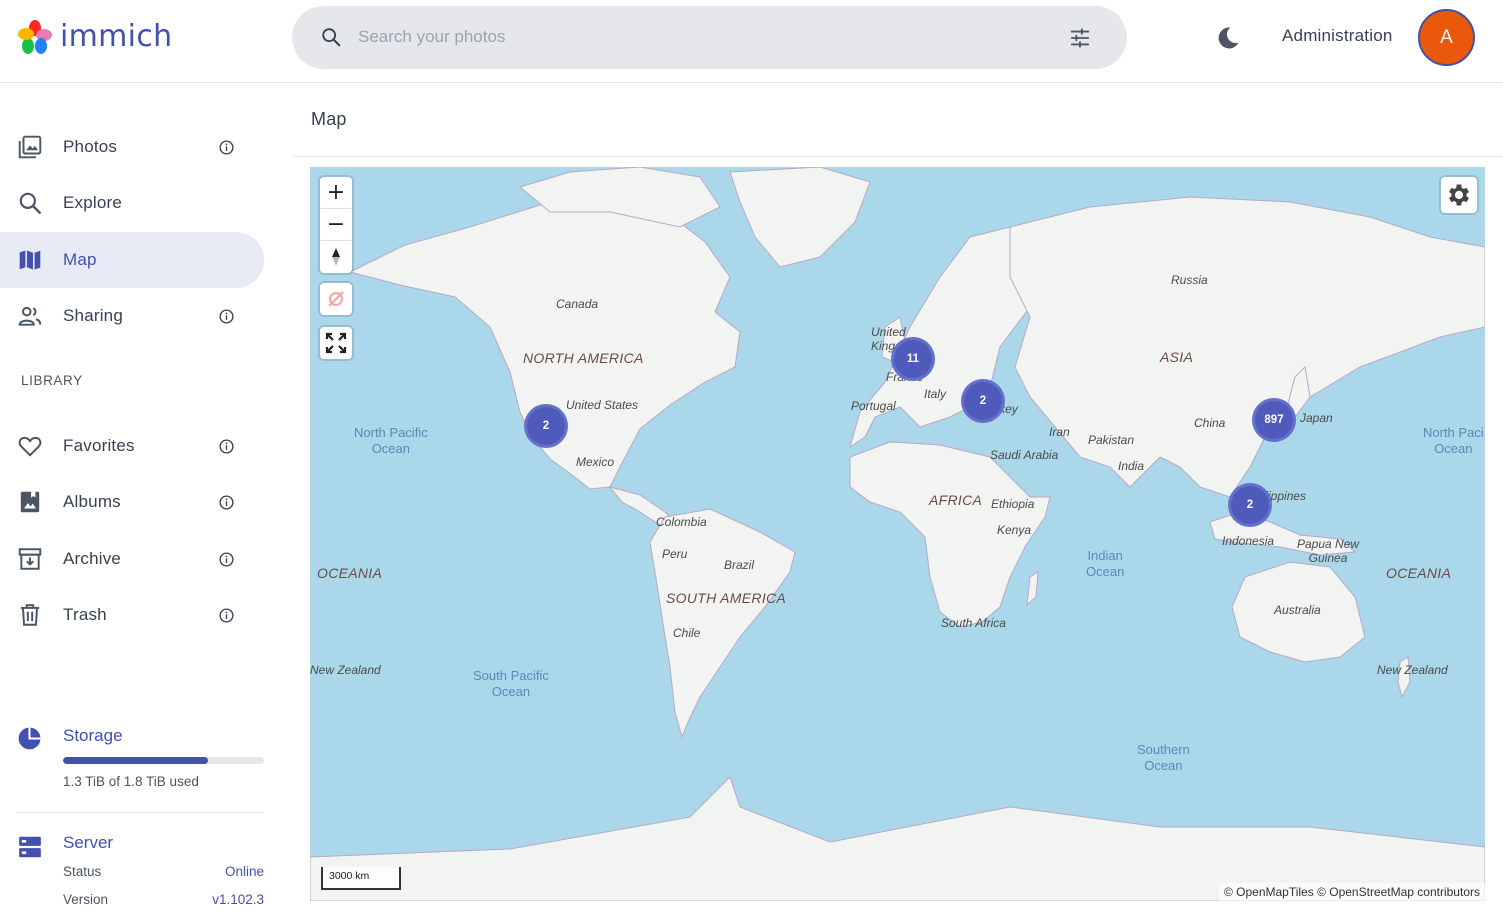  Describe the element at coordinates (1131, 466) in the screenshot. I see `map-label-india: India` at that location.